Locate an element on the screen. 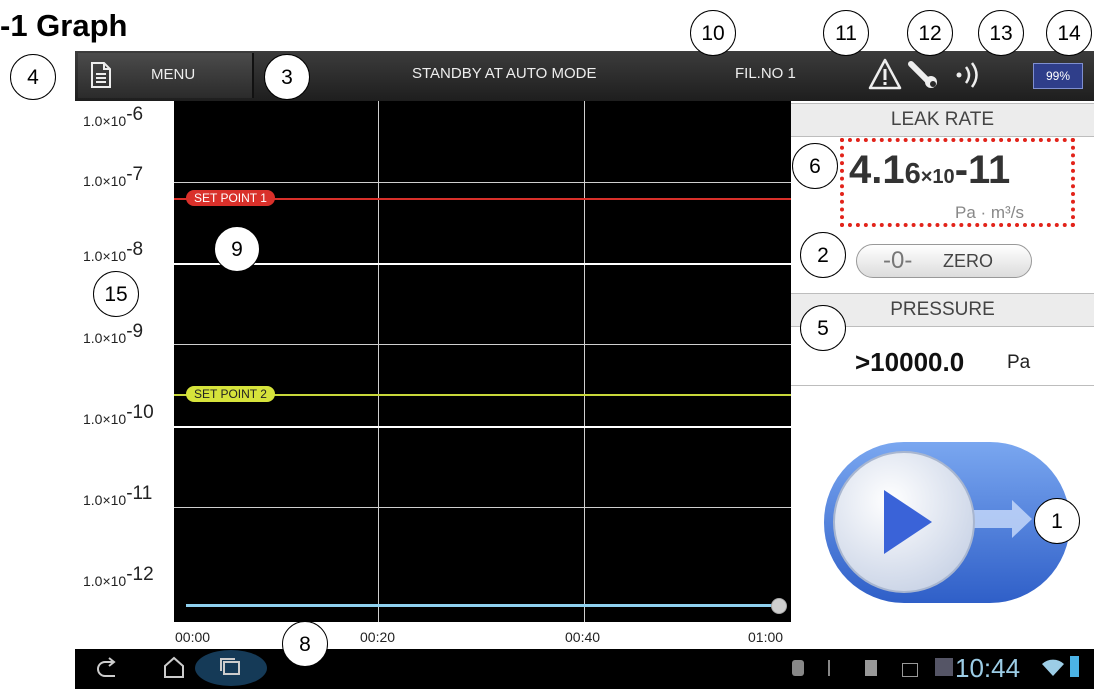 The width and height of the screenshot is (1107, 689). x-tick-label: 00:40 is located at coordinates (583, 637).